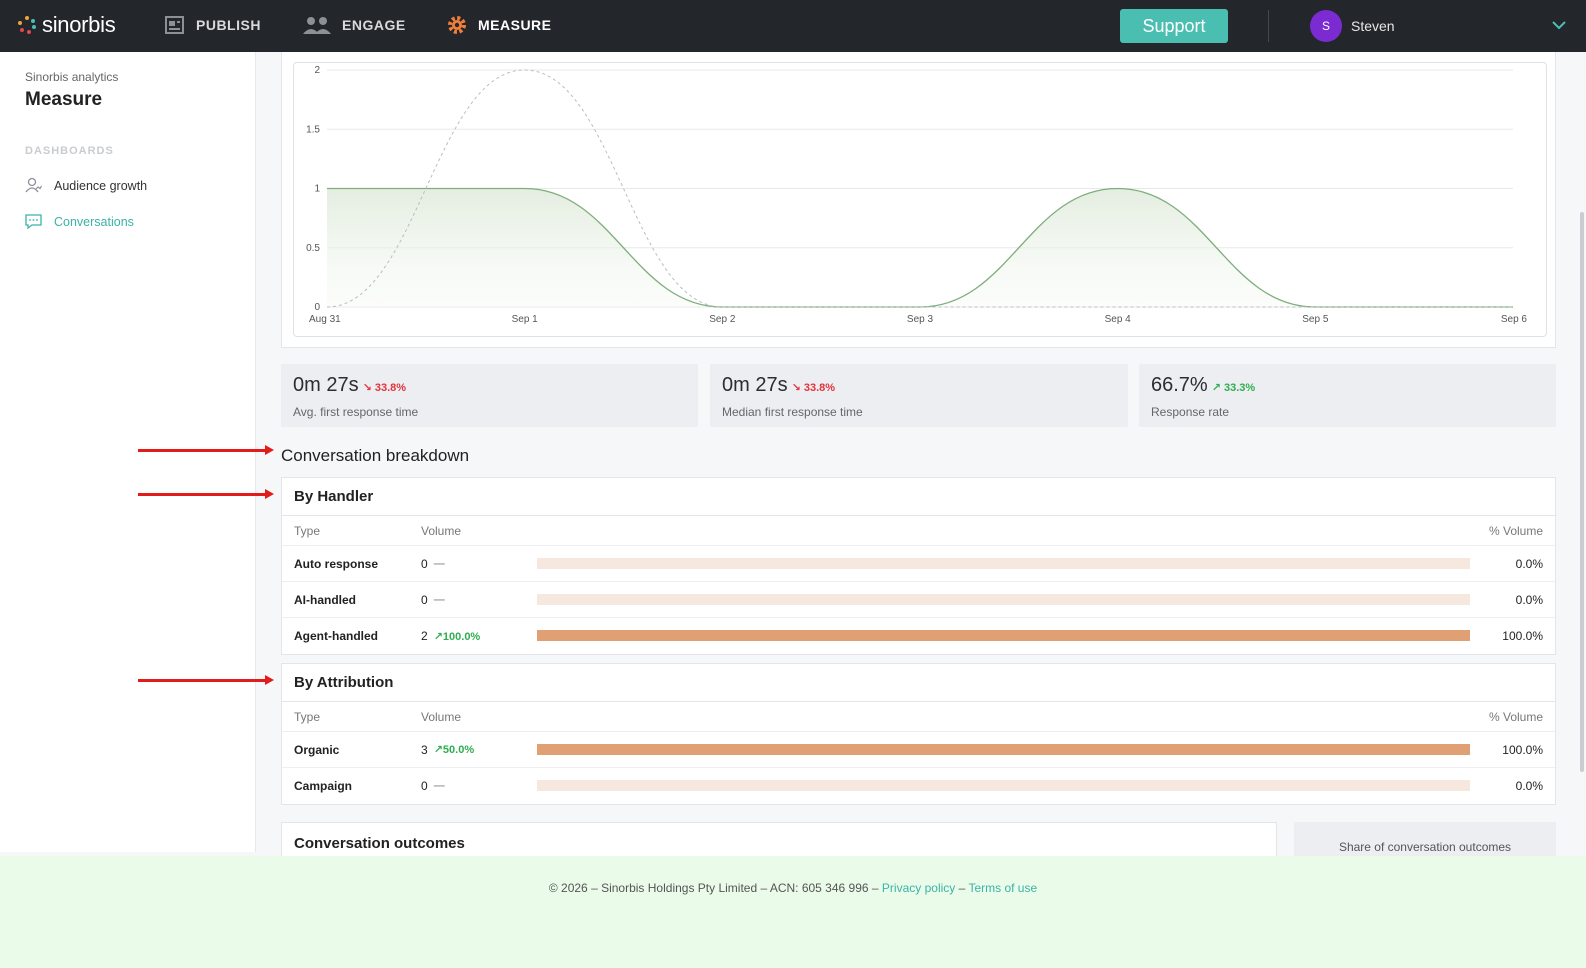 The width and height of the screenshot is (1586, 968). What do you see at coordinates (33, 222) in the screenshot?
I see `chat-icon` at bounding box center [33, 222].